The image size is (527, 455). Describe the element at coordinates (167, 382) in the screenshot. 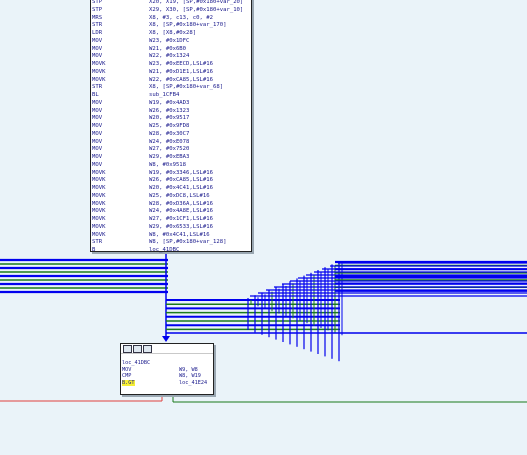

I see `instruction-line: B.GT loc_41E24` at that location.